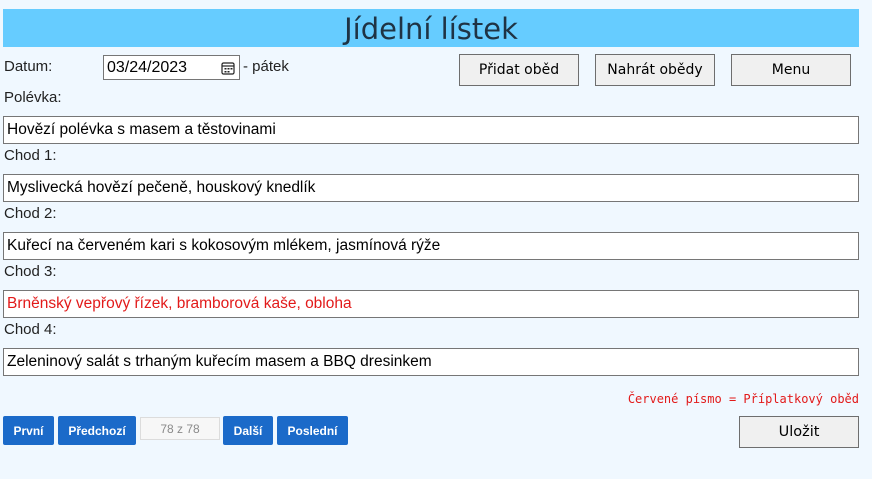  What do you see at coordinates (180, 428) in the screenshot?
I see `page-counter: 78 z 78` at bounding box center [180, 428].